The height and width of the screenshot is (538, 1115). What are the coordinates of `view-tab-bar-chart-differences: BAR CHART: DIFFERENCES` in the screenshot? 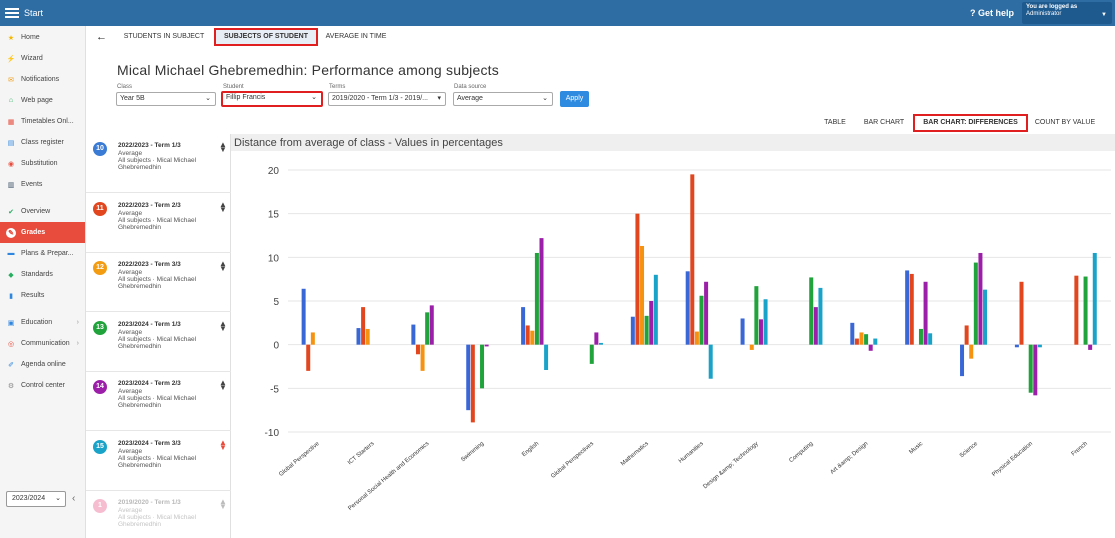 It's located at (970, 123).